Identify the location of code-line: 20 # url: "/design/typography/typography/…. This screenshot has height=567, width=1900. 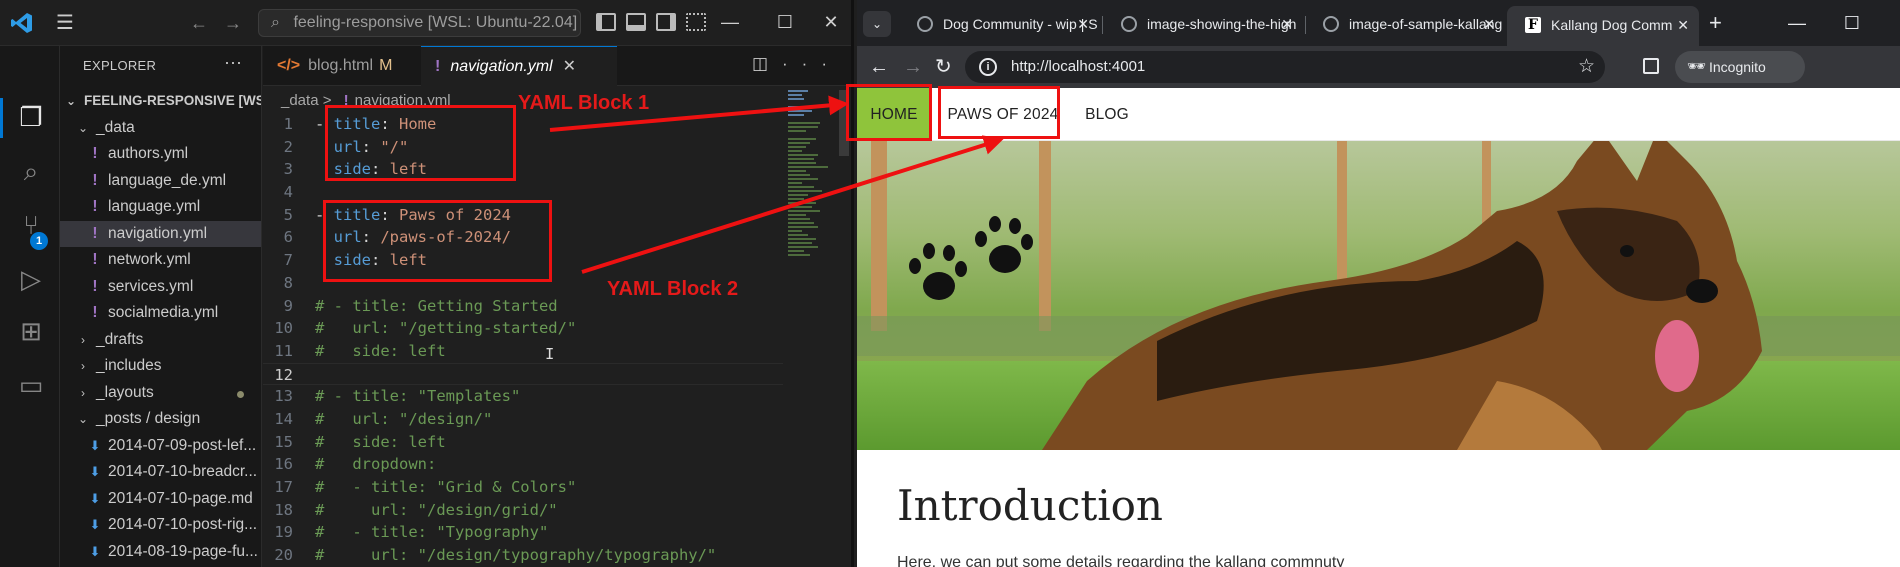
(523, 555).